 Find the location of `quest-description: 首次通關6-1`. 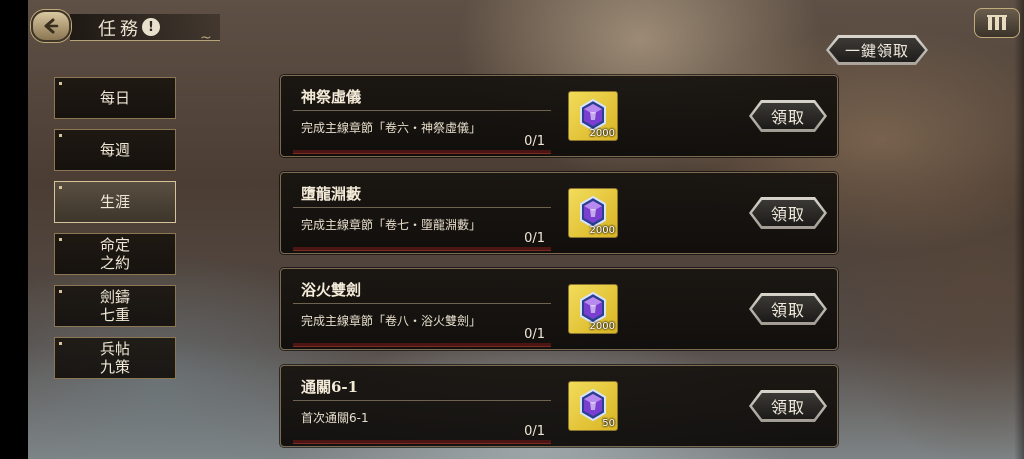

quest-description: 首次通關6-1 is located at coordinates (335, 418).